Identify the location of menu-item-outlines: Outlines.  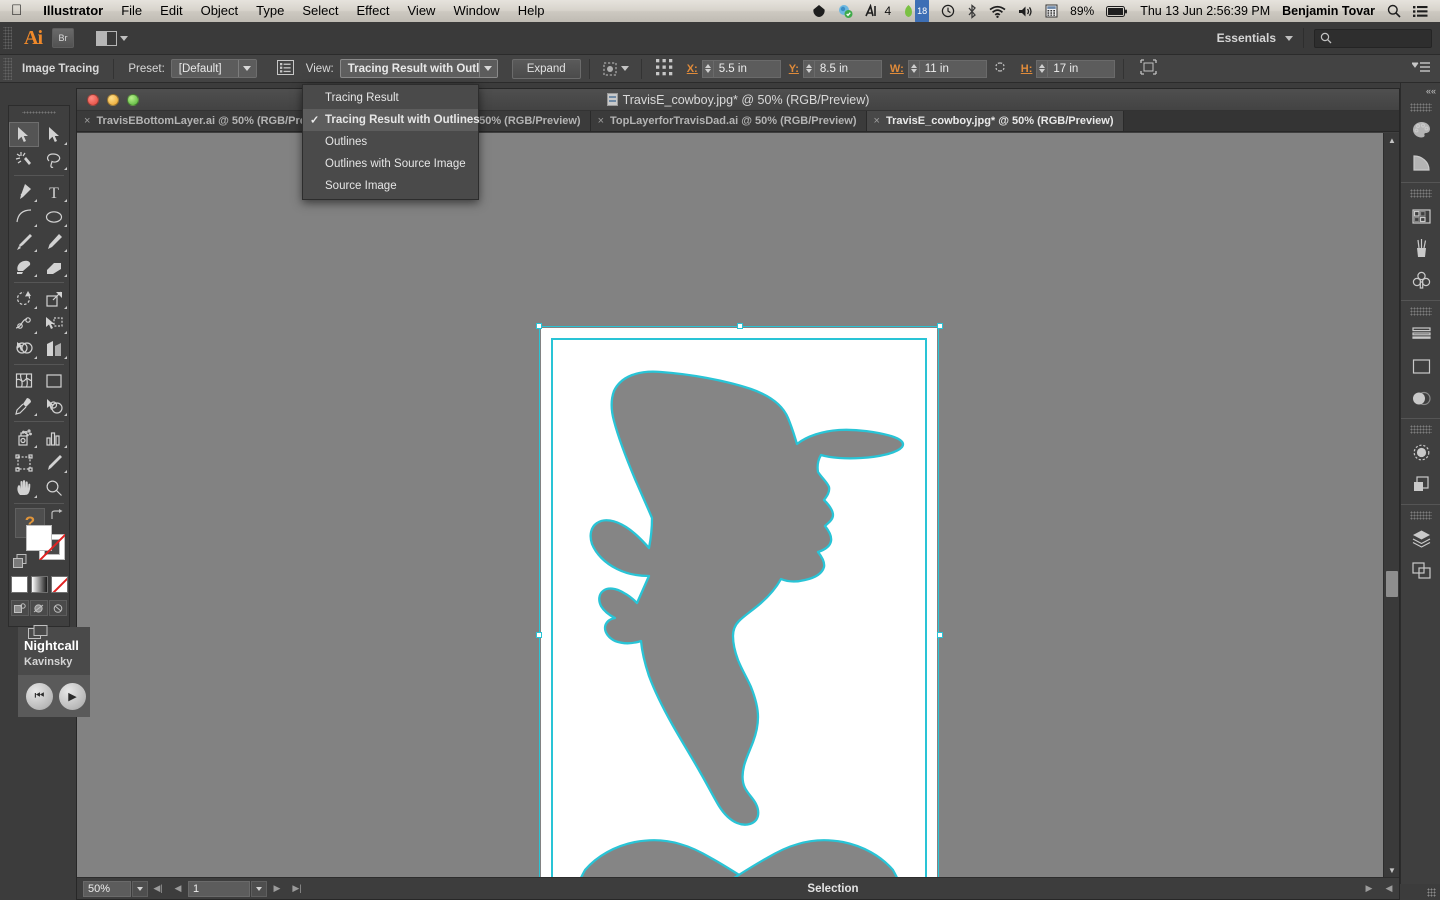
(390, 142).